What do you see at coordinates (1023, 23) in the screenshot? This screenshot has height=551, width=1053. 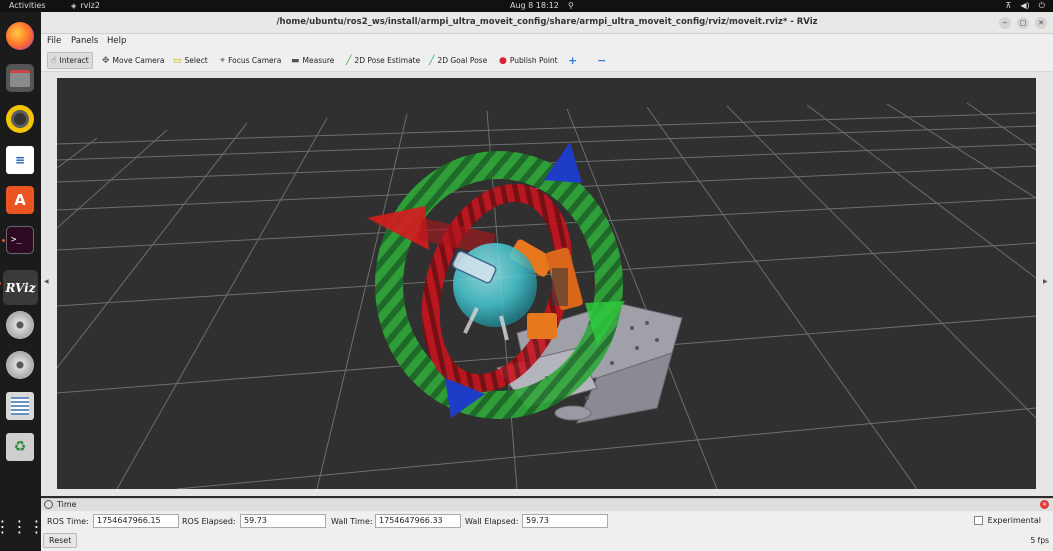 I see `maximize-button: □` at bounding box center [1023, 23].